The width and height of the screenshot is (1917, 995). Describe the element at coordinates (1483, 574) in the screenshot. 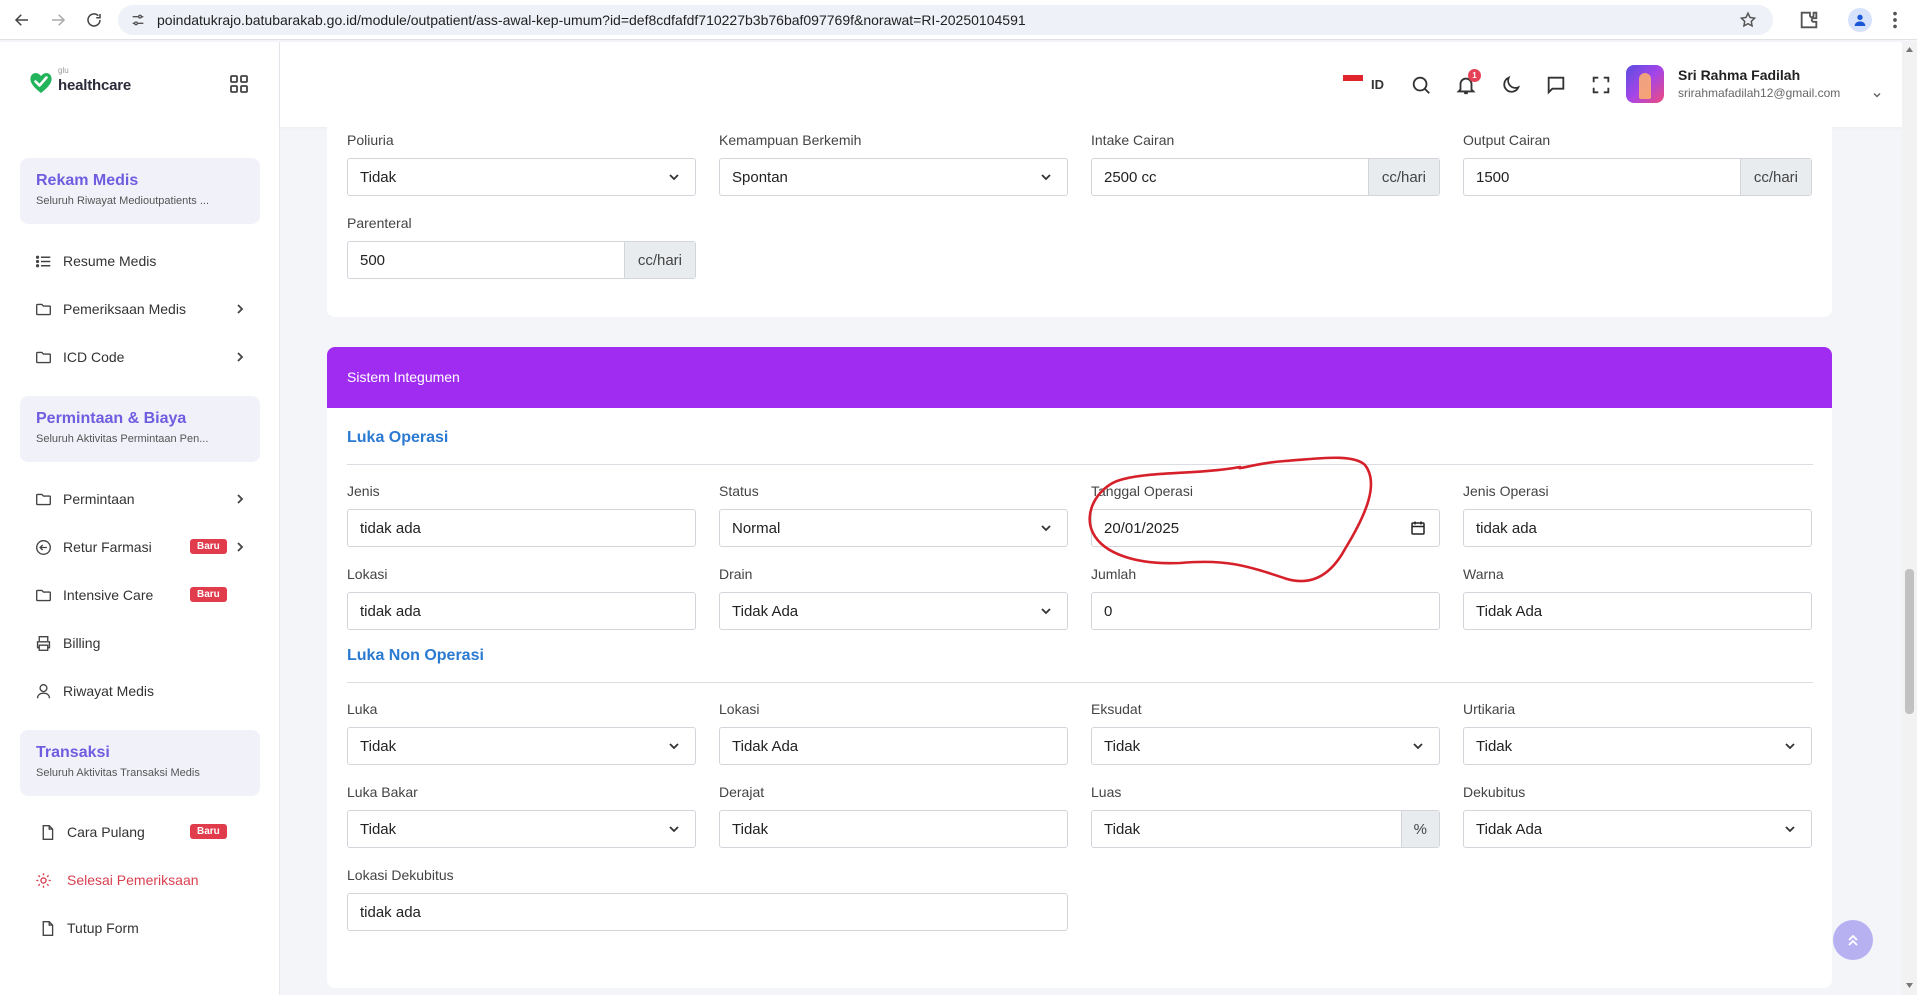

I see `field-label: Warna` at that location.